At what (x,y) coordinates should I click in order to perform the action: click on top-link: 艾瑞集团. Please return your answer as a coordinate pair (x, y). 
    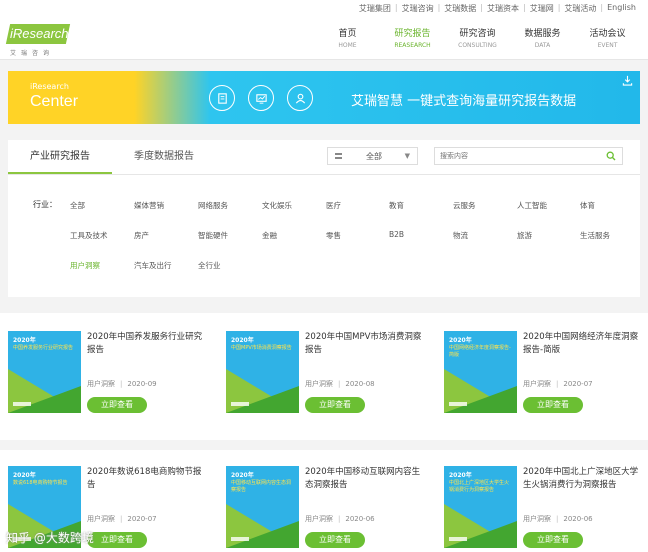
    Looking at the image, I should click on (375, 8).